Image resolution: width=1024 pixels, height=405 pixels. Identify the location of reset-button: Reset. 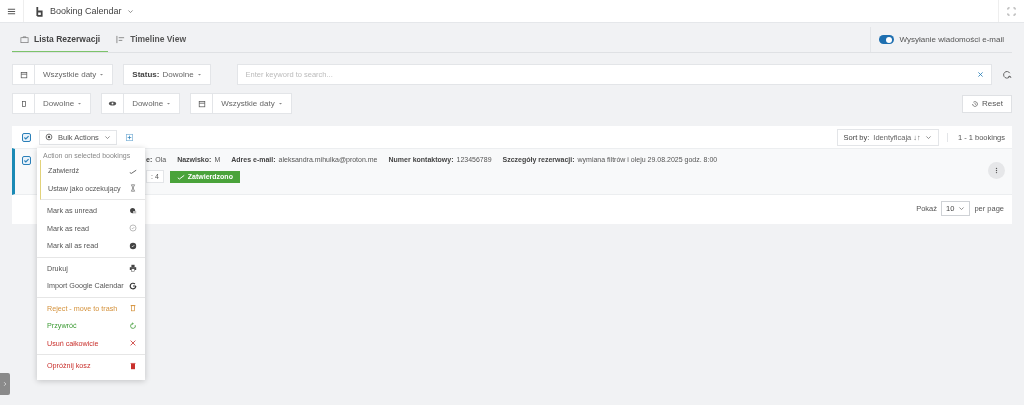
(987, 103).